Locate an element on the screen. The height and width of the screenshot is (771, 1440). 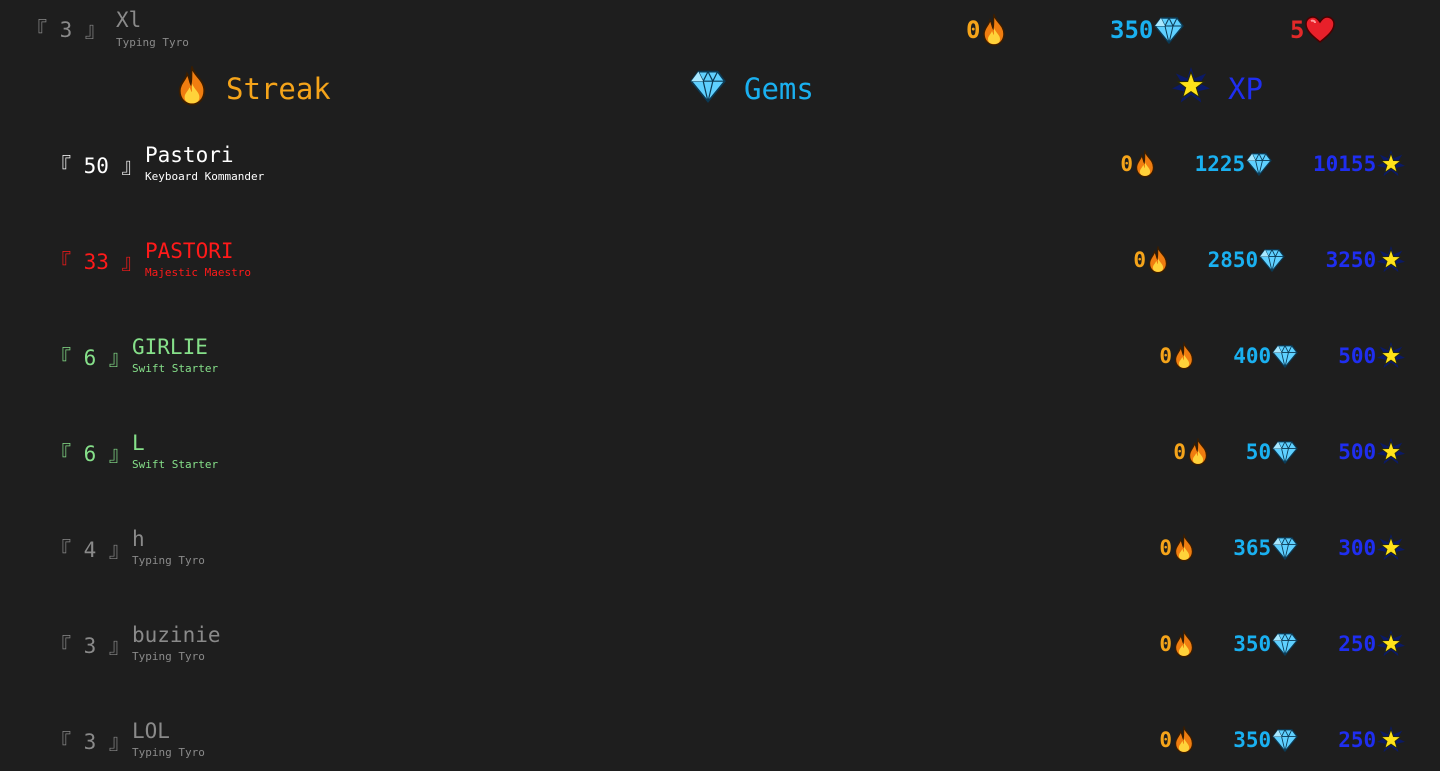
leaderboard-row: 『 6 』 L Swift Starter 0 50 500 is located at coordinates (720, 474).